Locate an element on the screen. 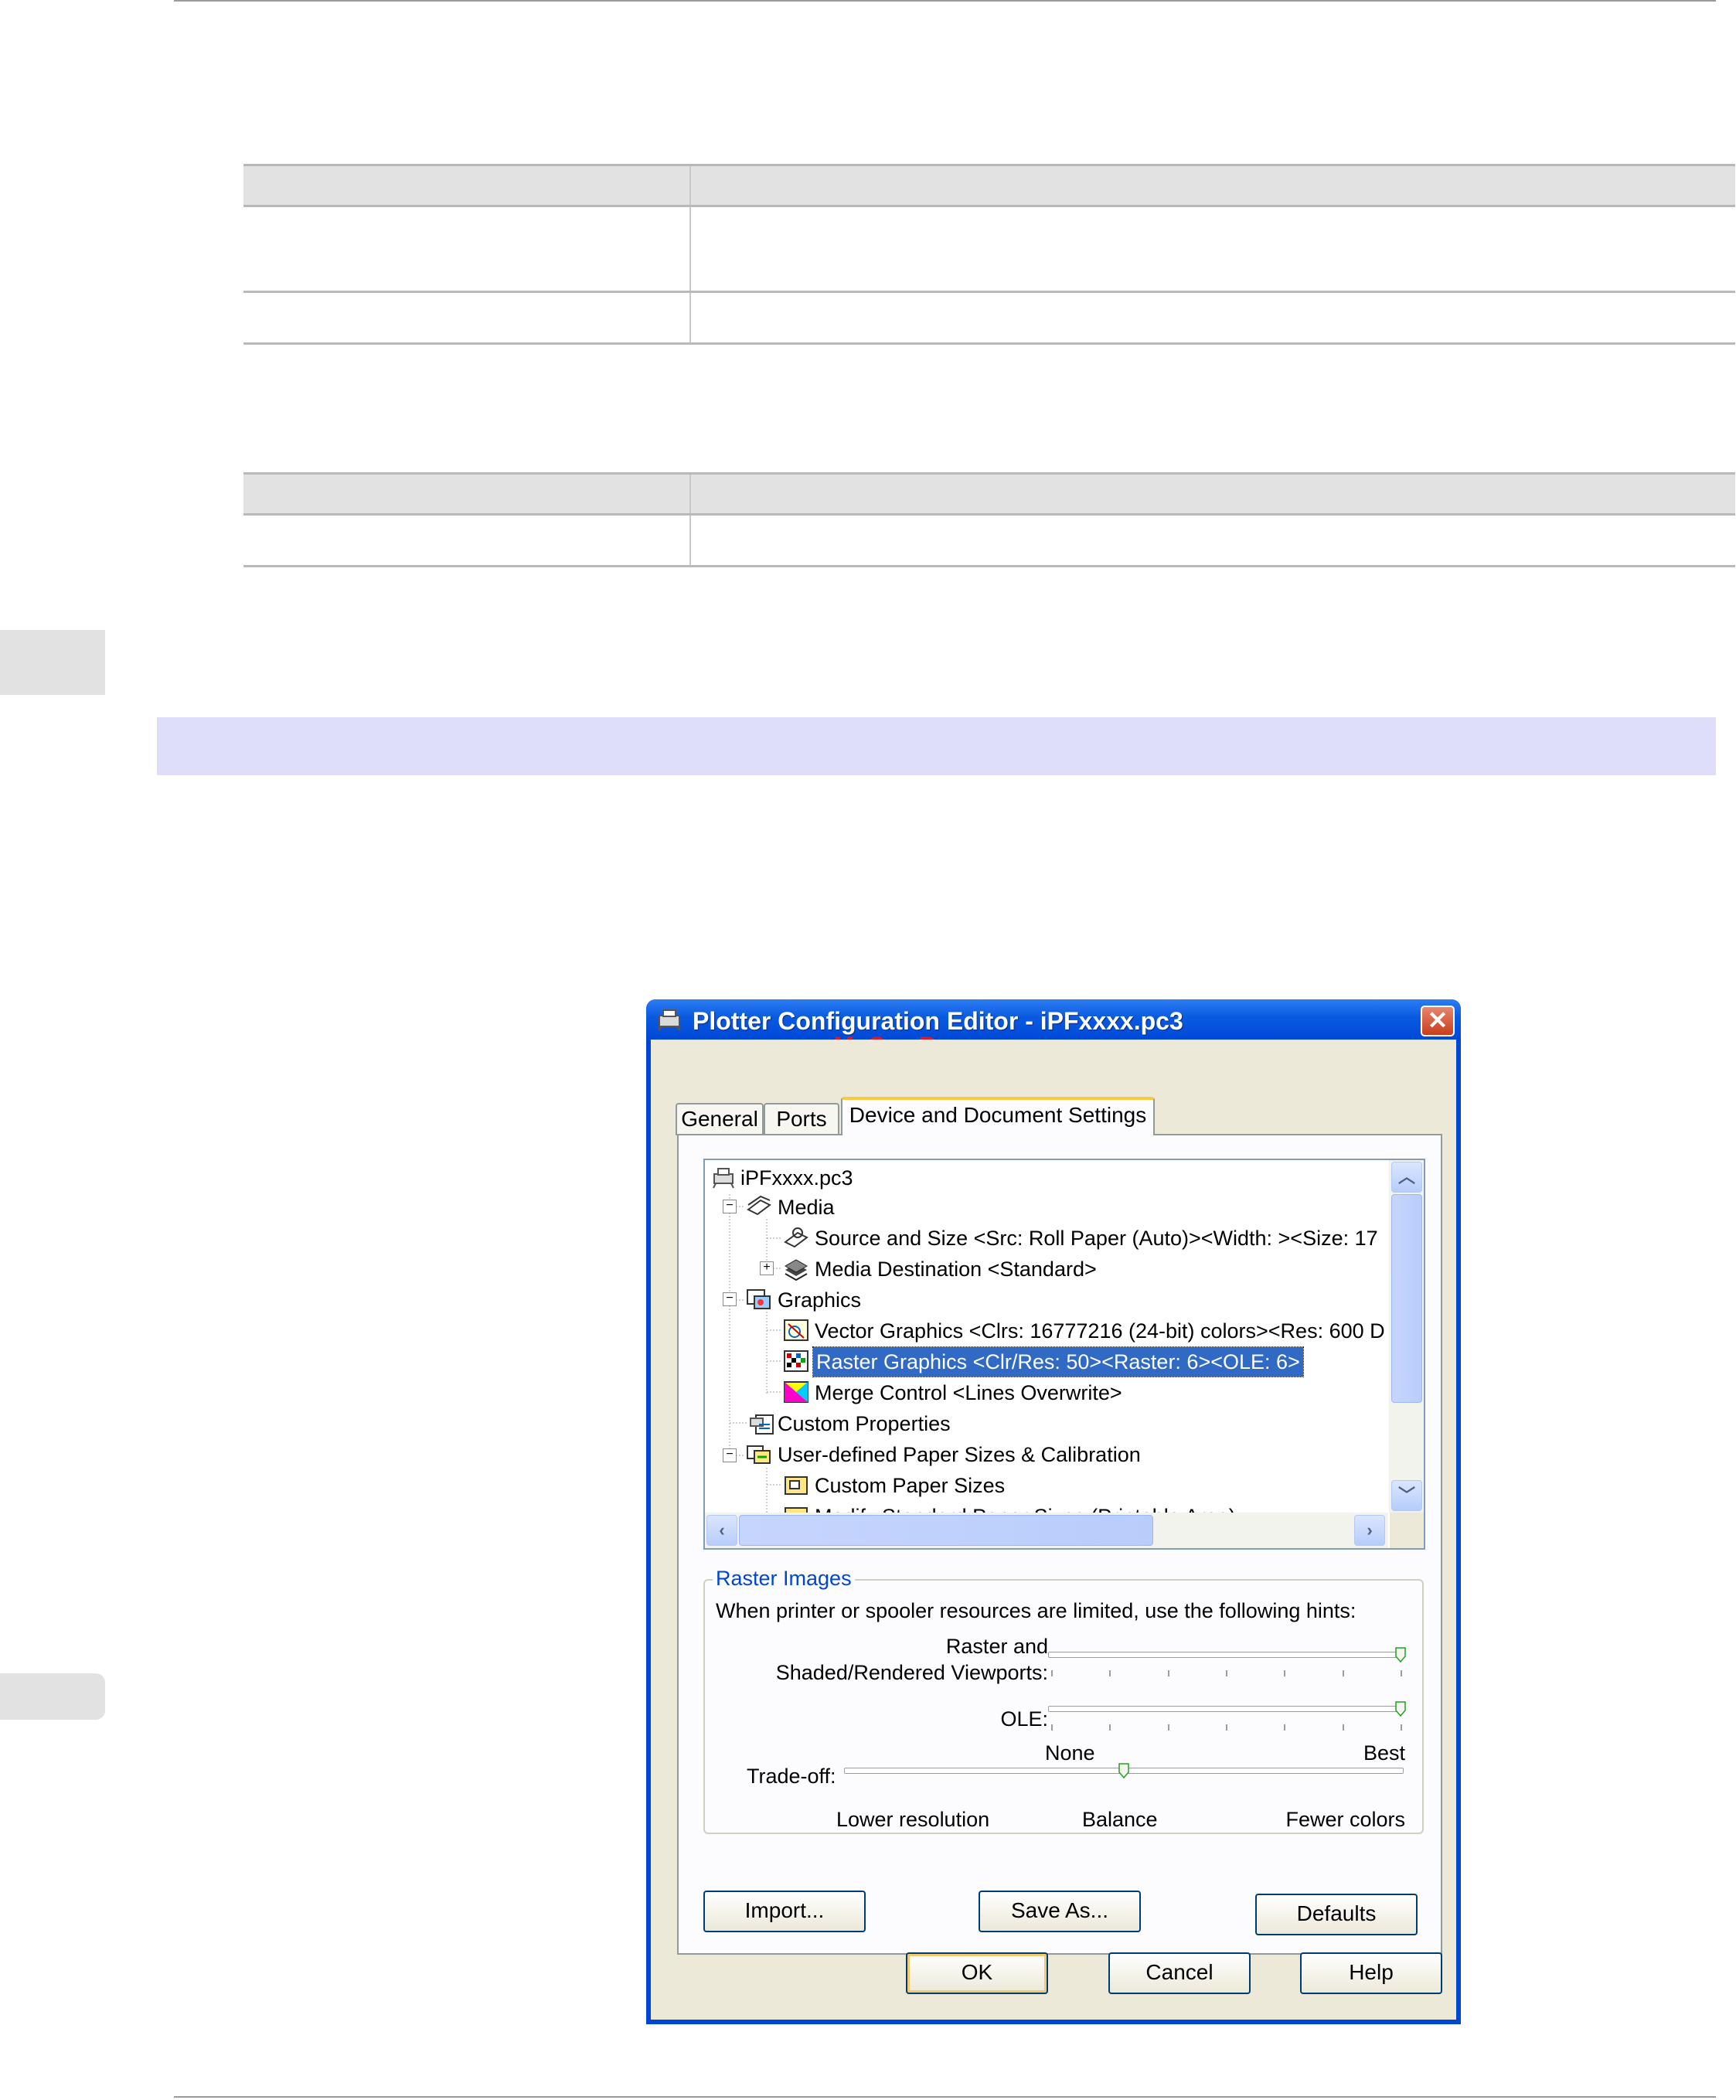 The image size is (1736, 2100). raster-viewports-slider is located at coordinates (1227, 1666).